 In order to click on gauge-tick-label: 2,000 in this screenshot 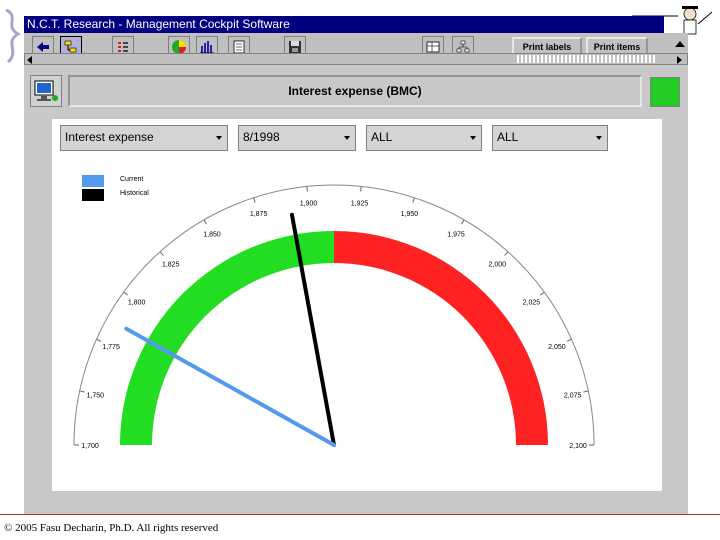, I will do `click(498, 265)`.